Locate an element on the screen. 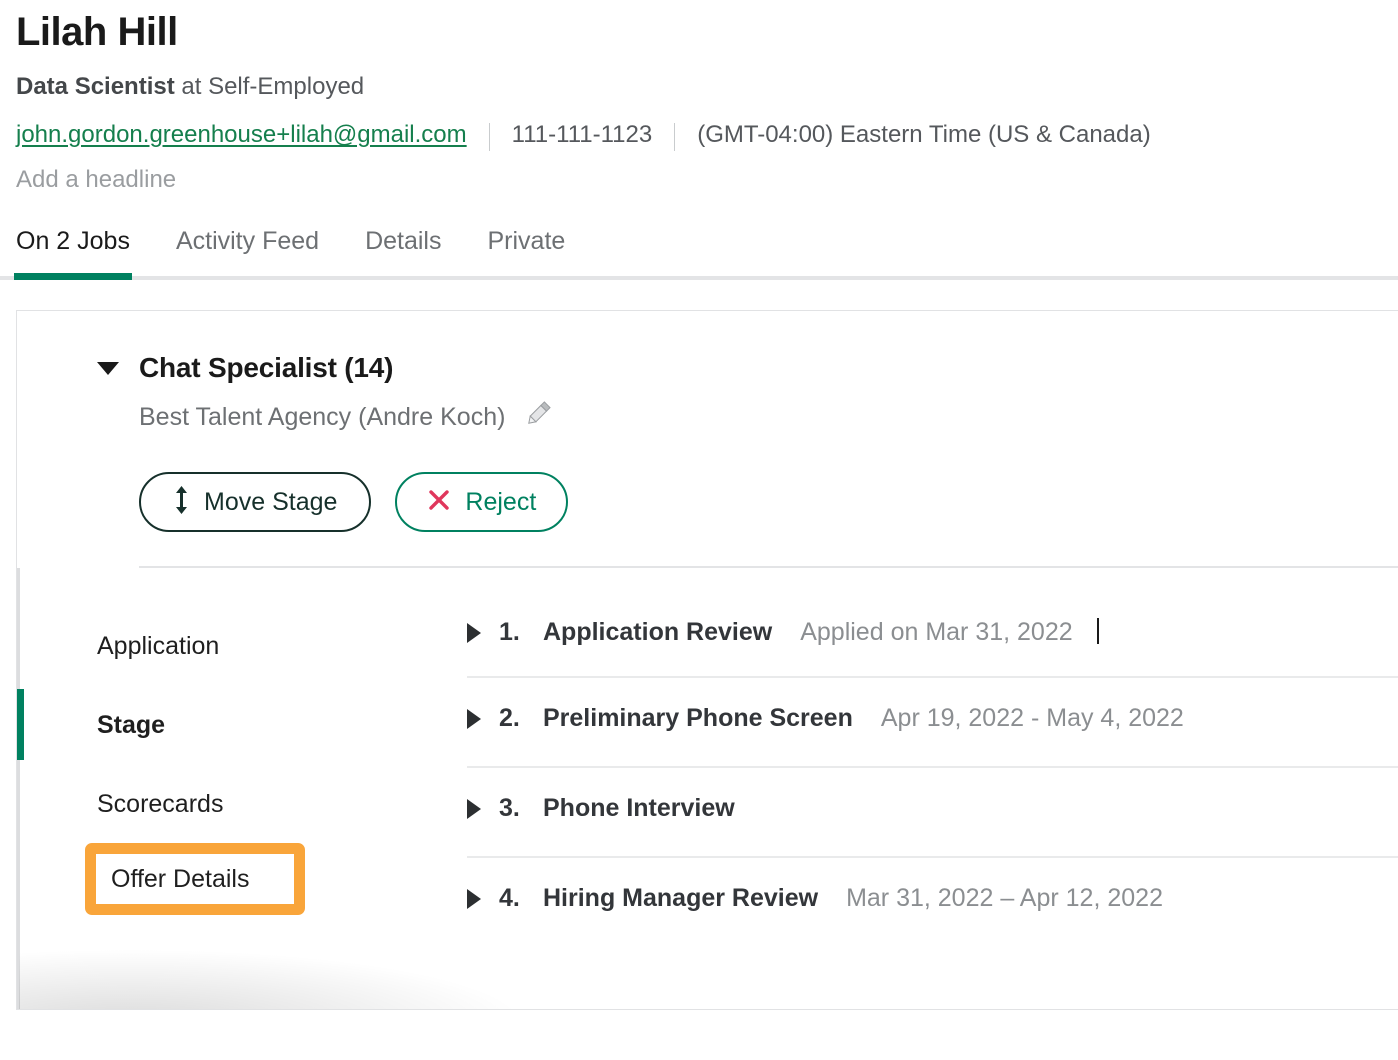  reject-button: Reject is located at coordinates (482, 502).